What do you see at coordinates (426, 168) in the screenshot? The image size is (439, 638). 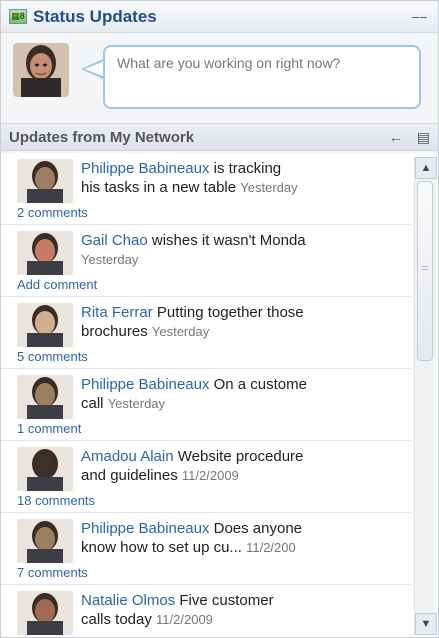 I see `scroll-up-button: ▲` at bounding box center [426, 168].